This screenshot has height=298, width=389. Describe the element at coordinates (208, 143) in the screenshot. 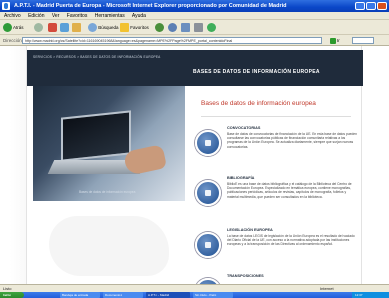

I see `convocatorias-icon` at that location.